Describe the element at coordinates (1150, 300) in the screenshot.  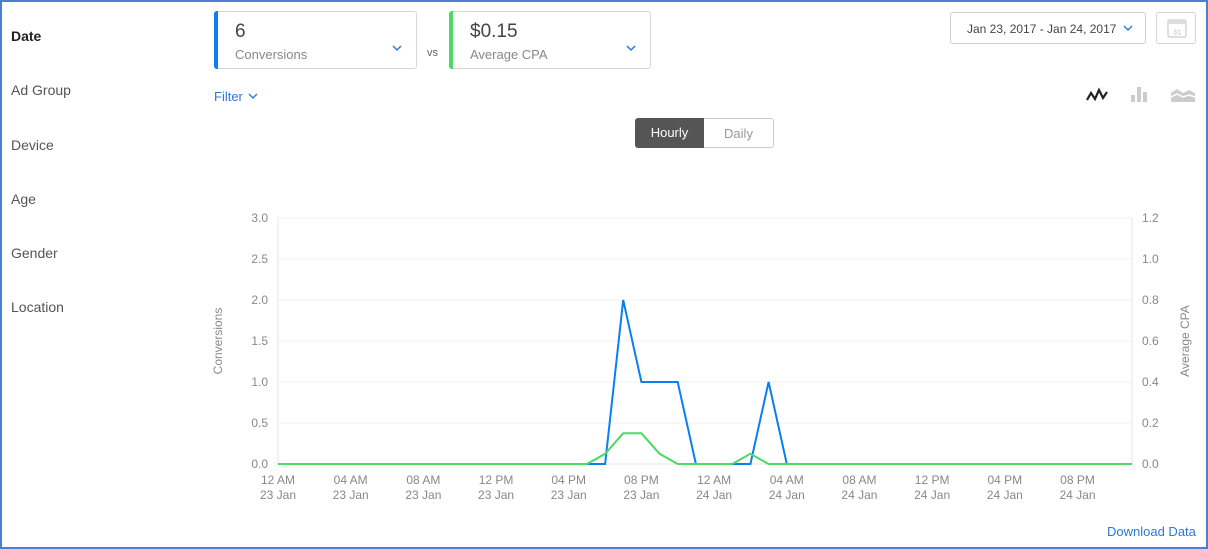
I see `y-right-tick-label: 0.8` at that location.